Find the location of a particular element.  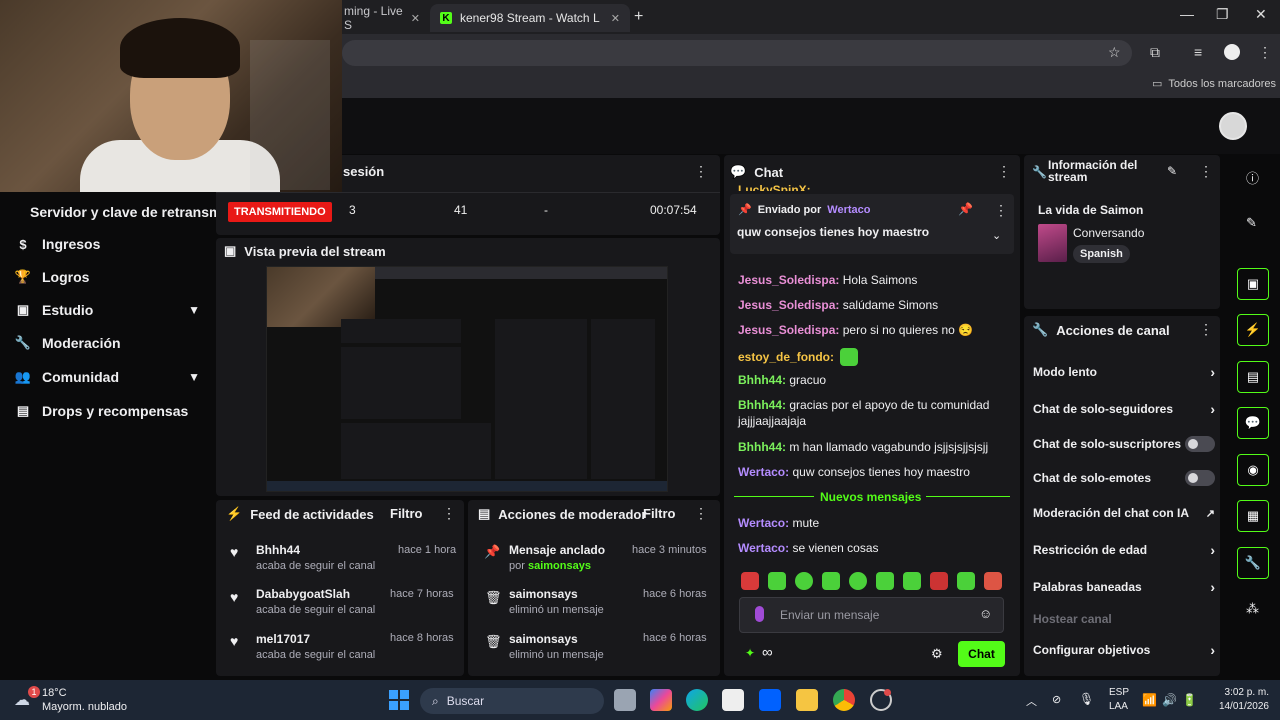

wifi-icon: 📶 is located at coordinates (1149, 700).